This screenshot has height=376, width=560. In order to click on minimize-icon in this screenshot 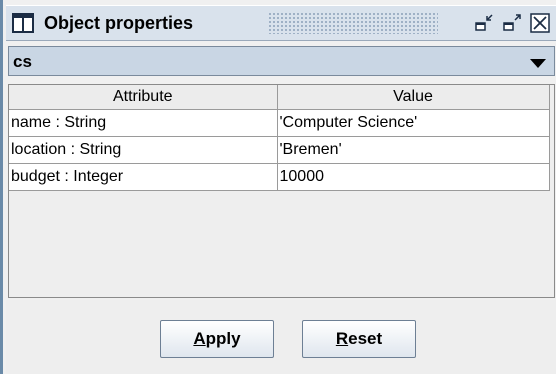, I will do `click(484, 23)`.